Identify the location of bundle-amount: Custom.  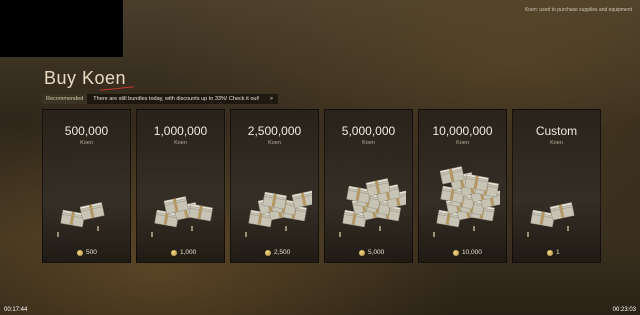
(556, 131).